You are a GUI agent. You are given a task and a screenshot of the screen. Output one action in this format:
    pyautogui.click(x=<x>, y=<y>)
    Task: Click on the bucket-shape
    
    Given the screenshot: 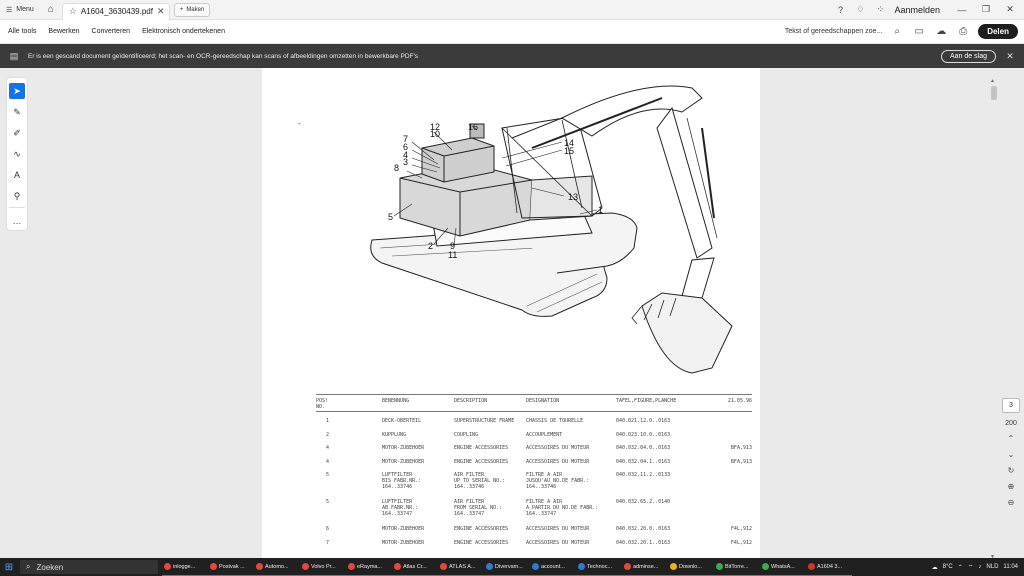 What is the action you would take?
    pyautogui.click(x=687, y=333)
    